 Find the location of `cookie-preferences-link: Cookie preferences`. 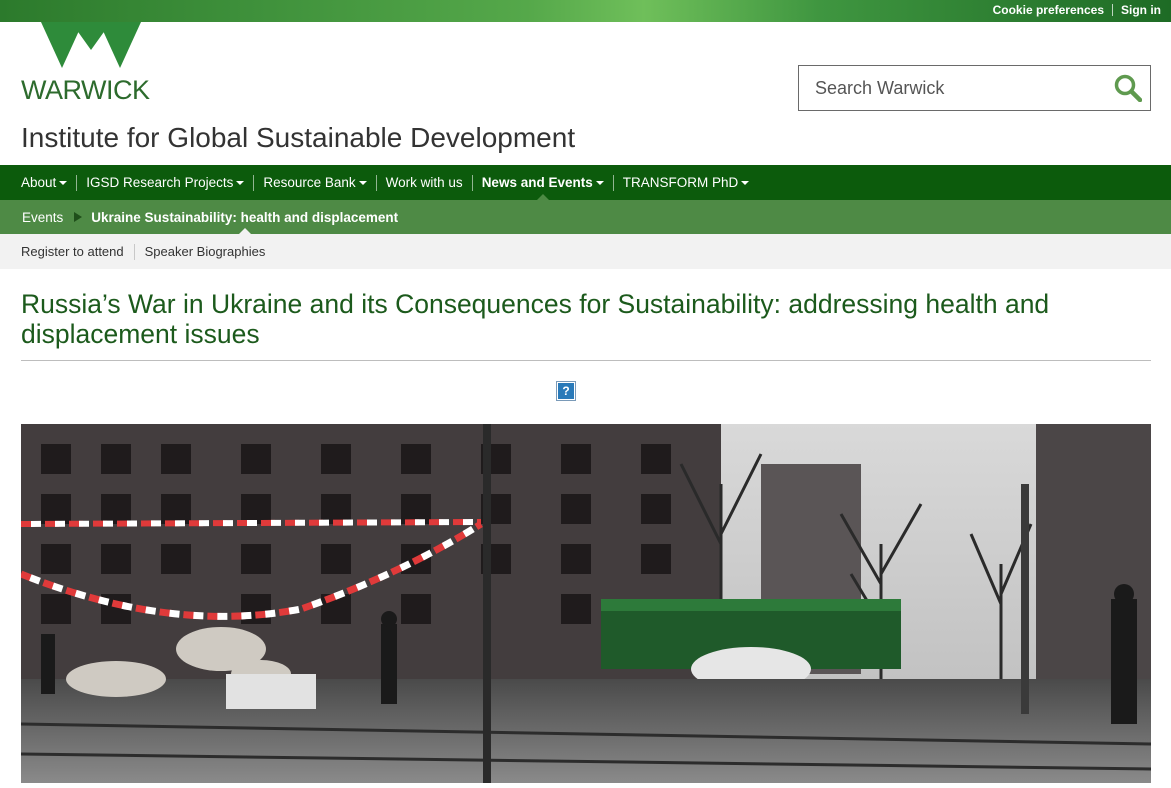

cookie-preferences-link: Cookie preferences is located at coordinates (1048, 10).